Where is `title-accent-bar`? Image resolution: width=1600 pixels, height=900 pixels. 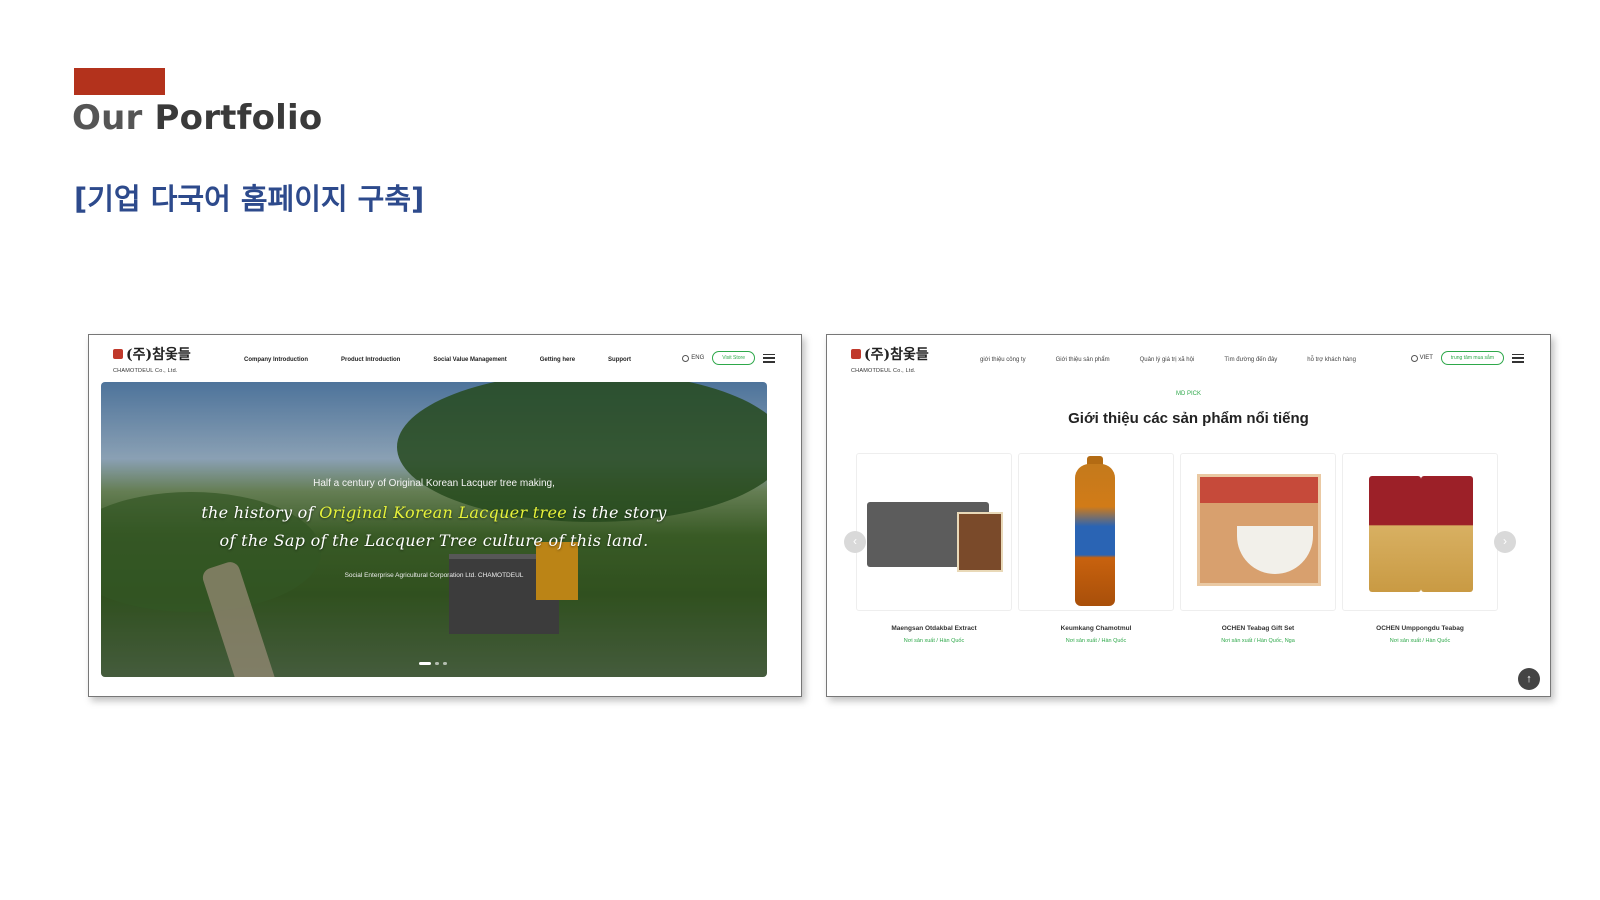
title-accent-bar is located at coordinates (119, 81).